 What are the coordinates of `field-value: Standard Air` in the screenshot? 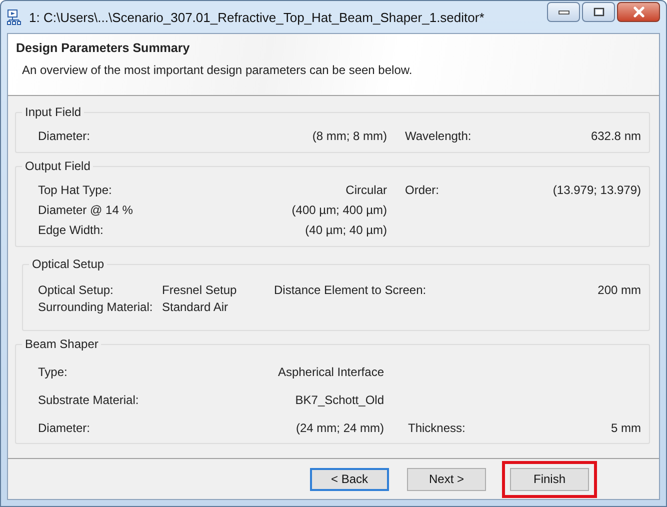 It's located at (196, 307).